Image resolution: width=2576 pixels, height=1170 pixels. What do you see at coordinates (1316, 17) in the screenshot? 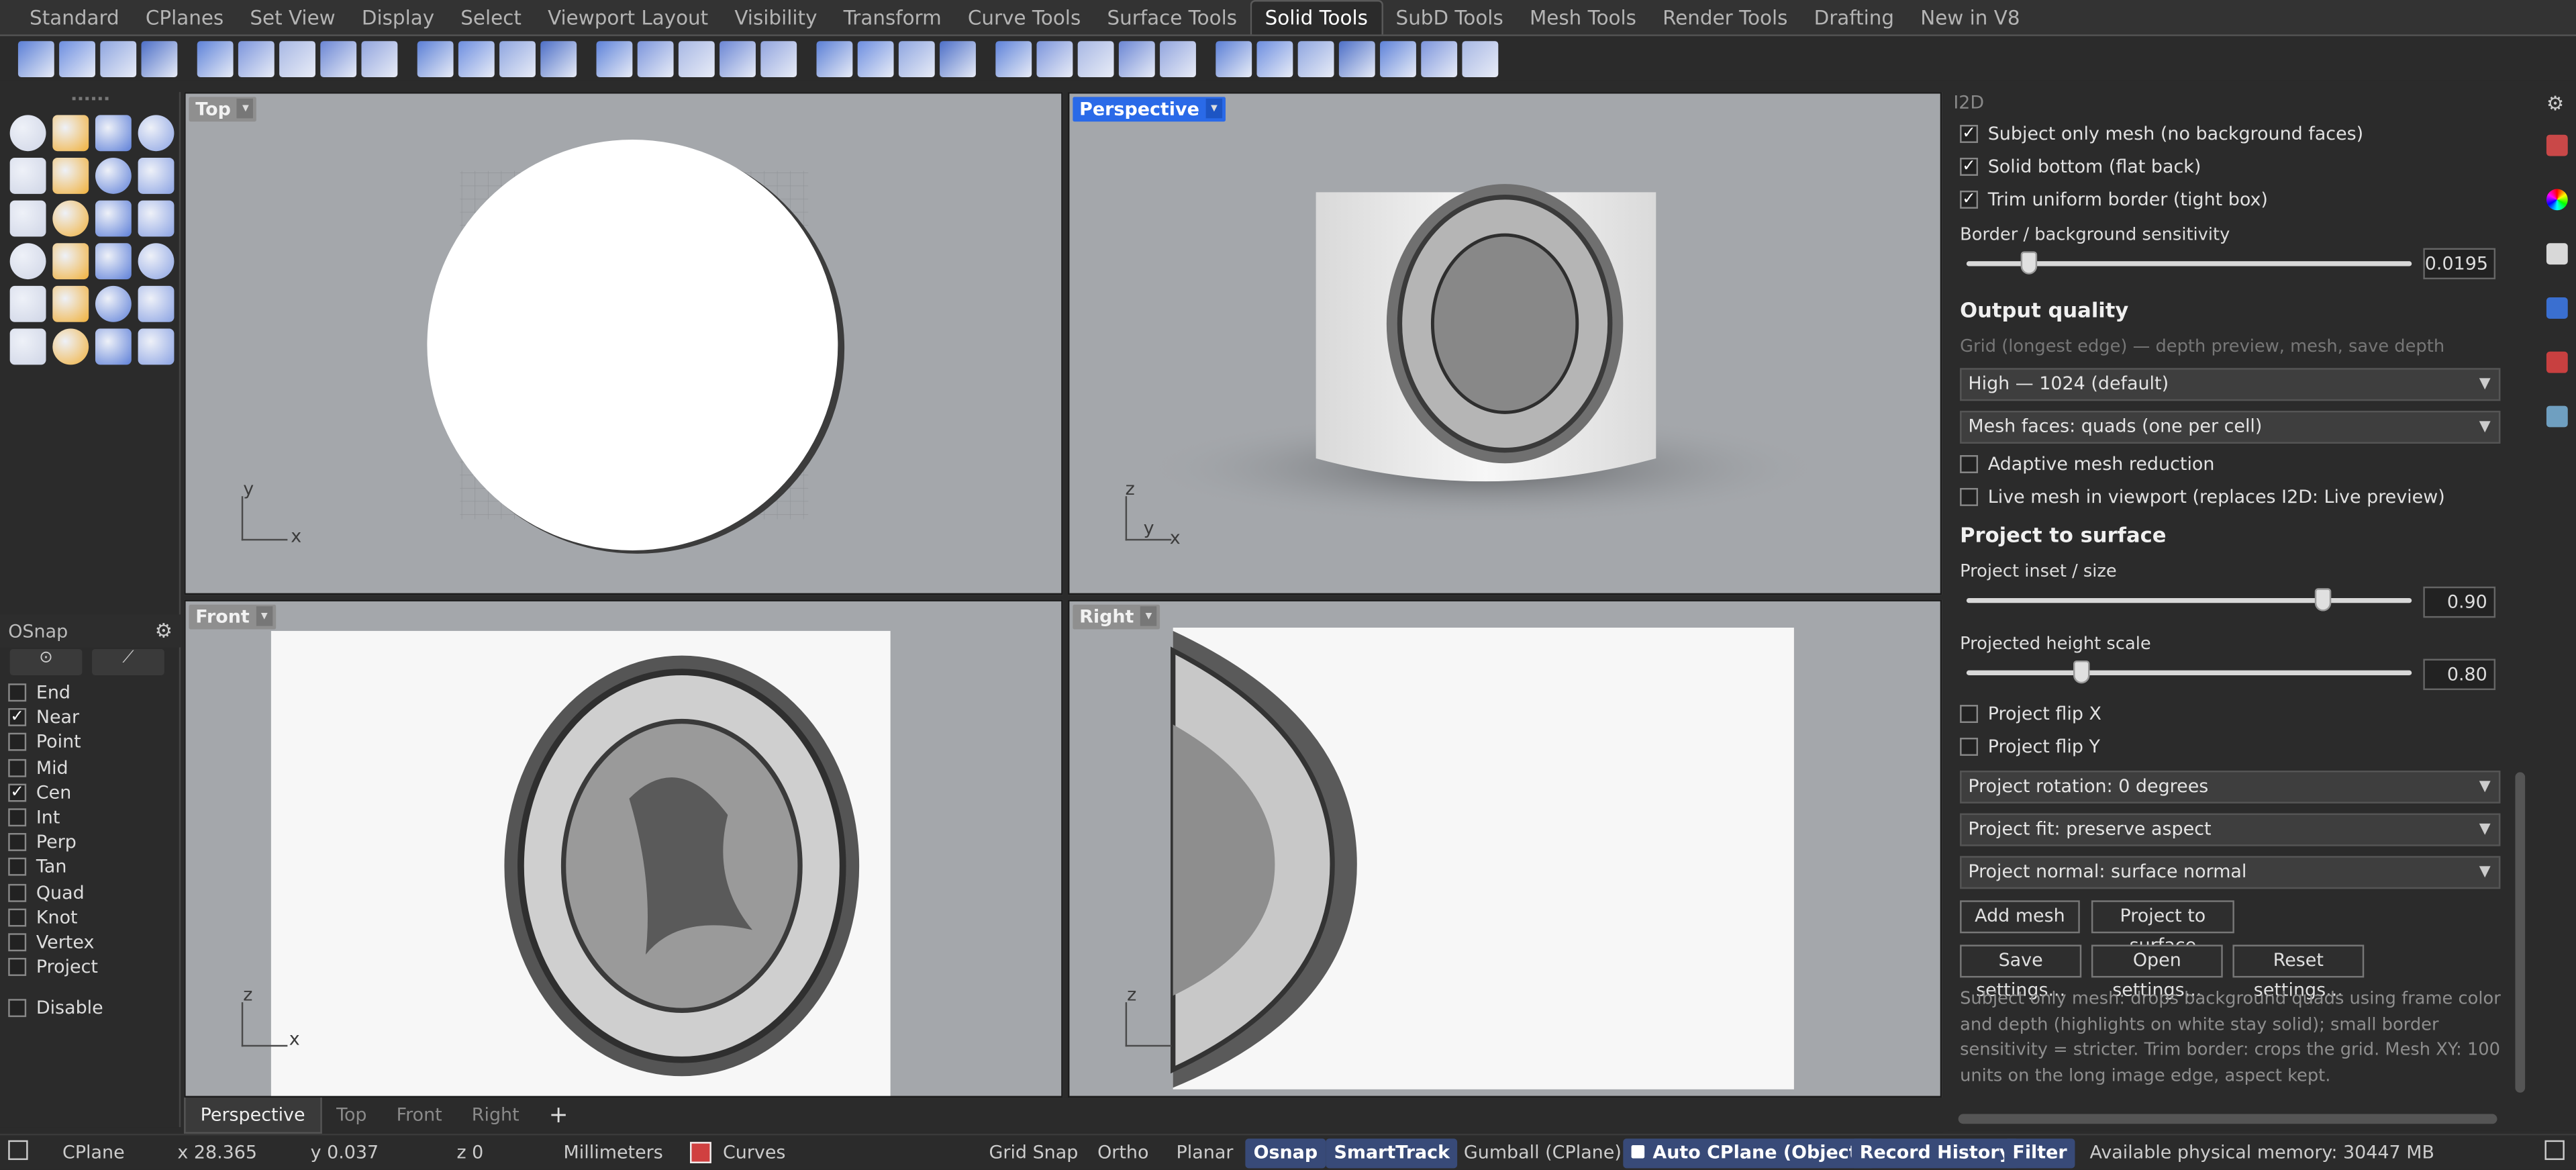
I see `tab-solid-tools: Solid Tools` at bounding box center [1316, 17].